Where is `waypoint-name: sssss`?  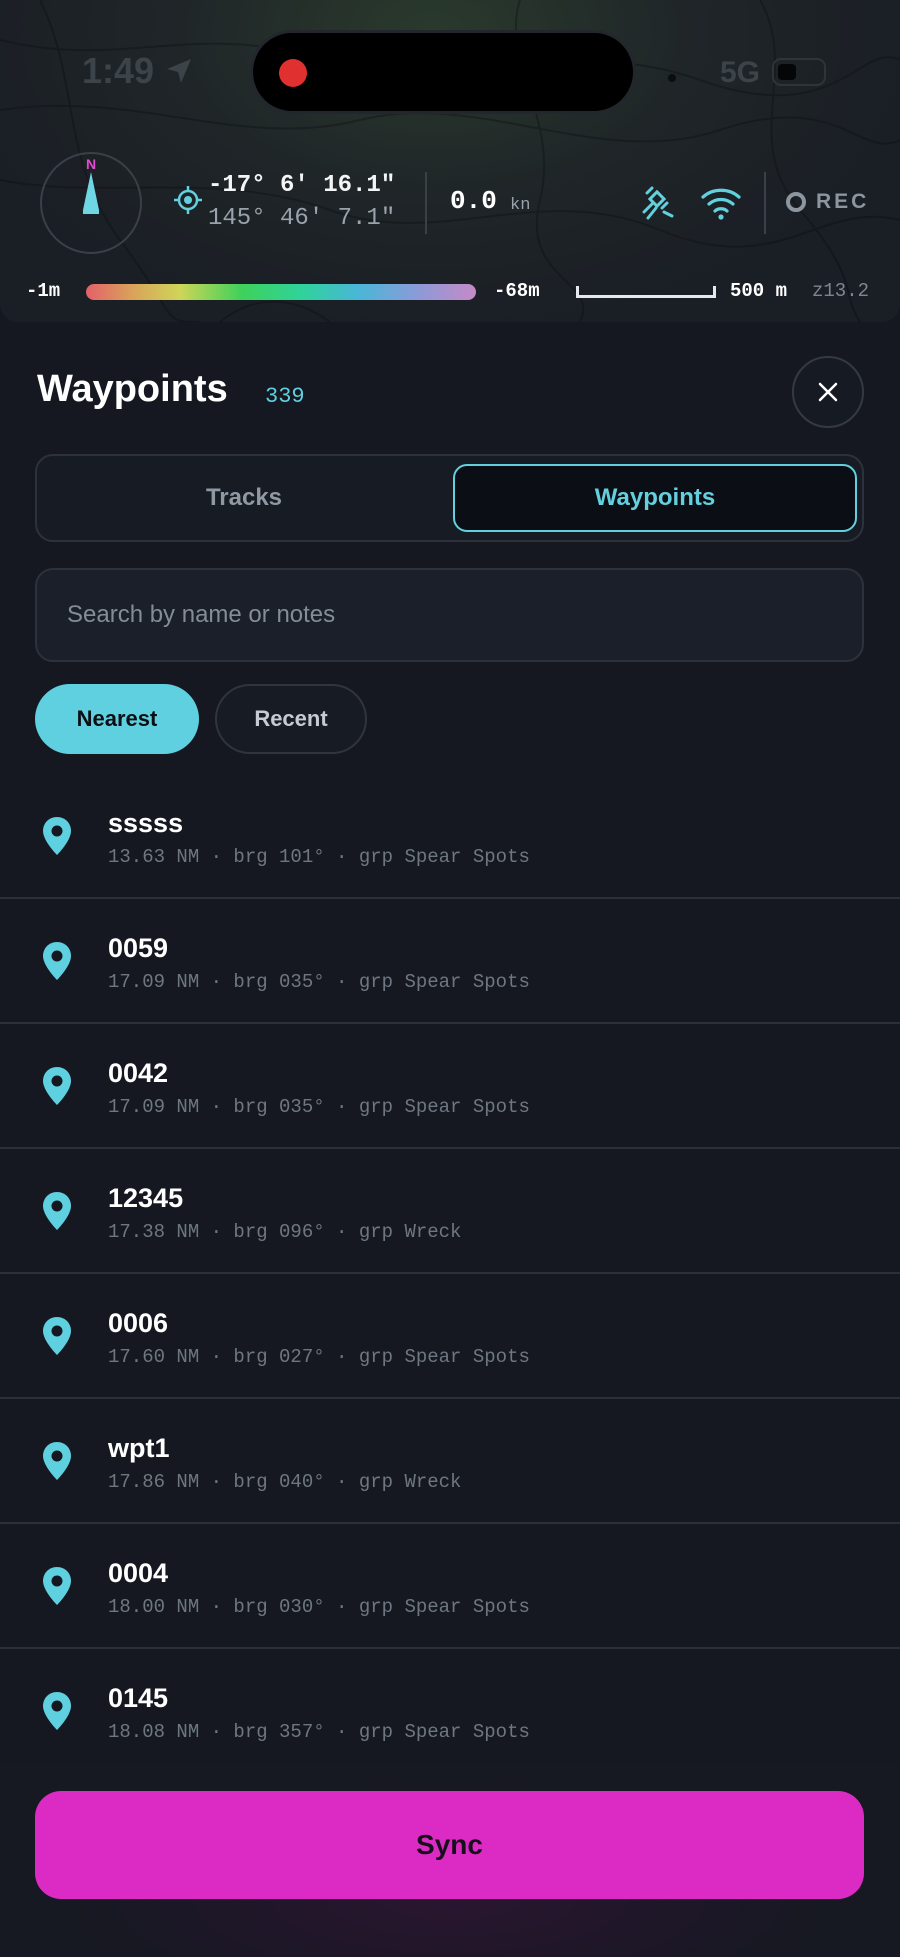
waypoint-name: sssss is located at coordinates (146, 823).